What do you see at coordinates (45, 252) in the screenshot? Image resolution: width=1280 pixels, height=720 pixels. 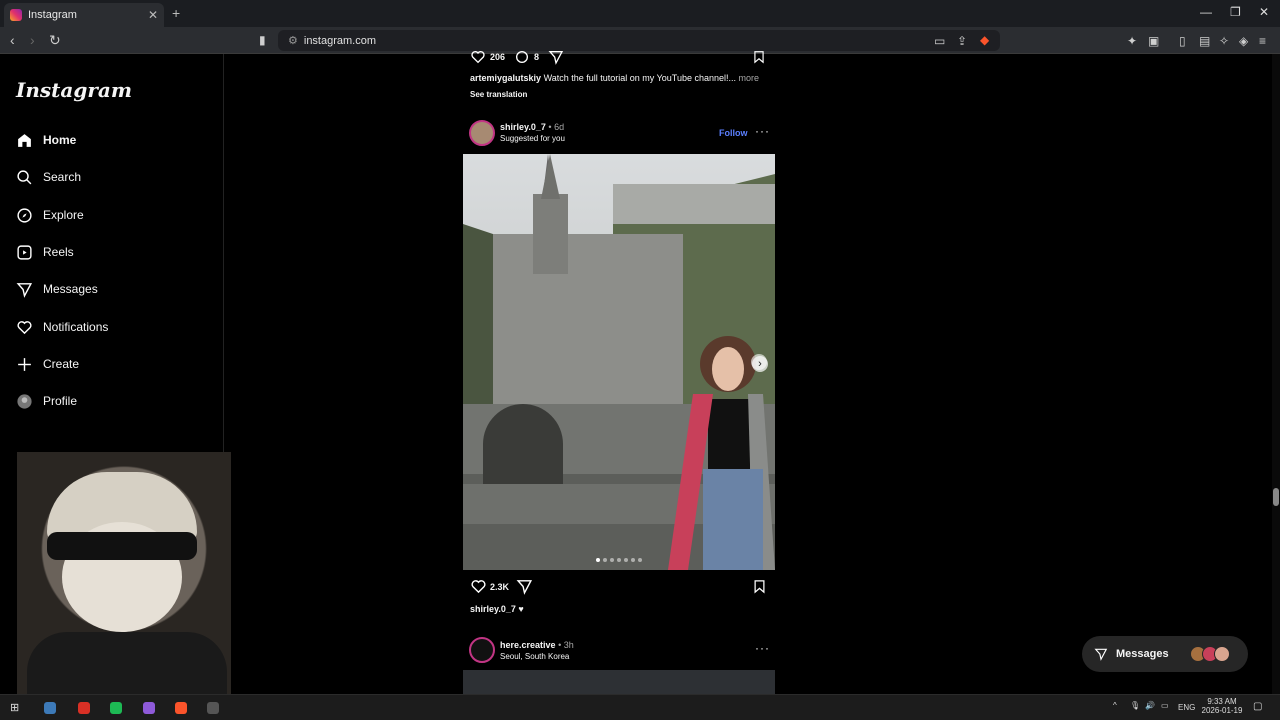 I see `sidebar-item-reels: Reels` at bounding box center [45, 252].